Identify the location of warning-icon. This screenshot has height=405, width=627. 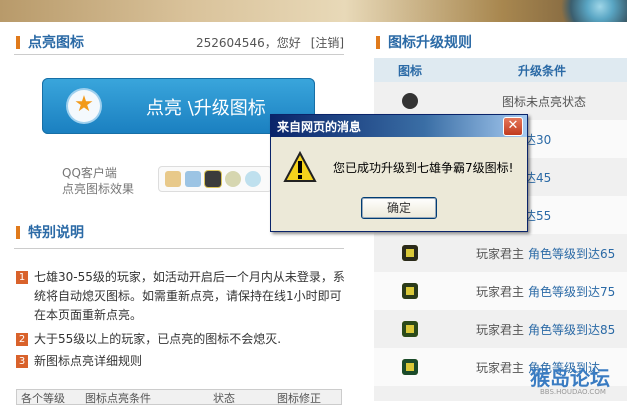
(300, 166).